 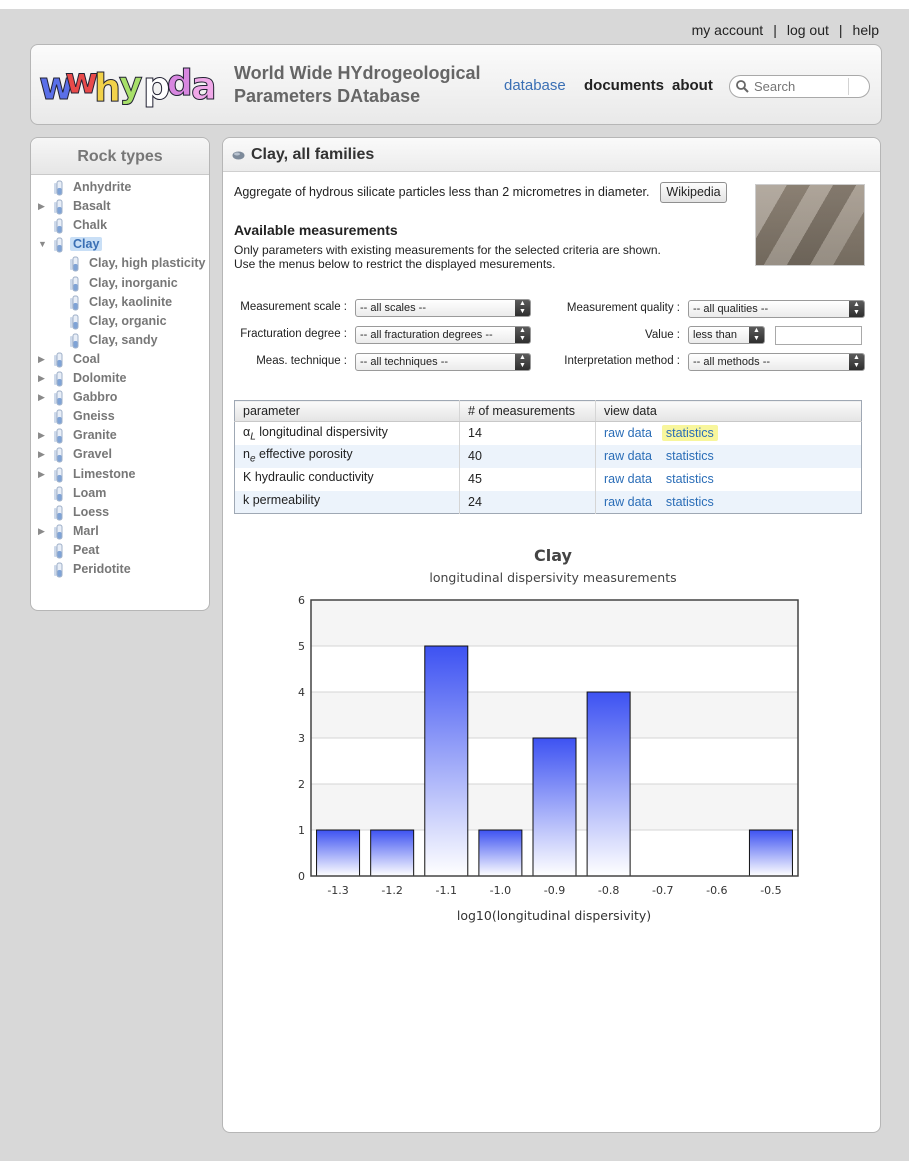 What do you see at coordinates (527, 433) in the screenshot?
I see `count-cell: 14` at bounding box center [527, 433].